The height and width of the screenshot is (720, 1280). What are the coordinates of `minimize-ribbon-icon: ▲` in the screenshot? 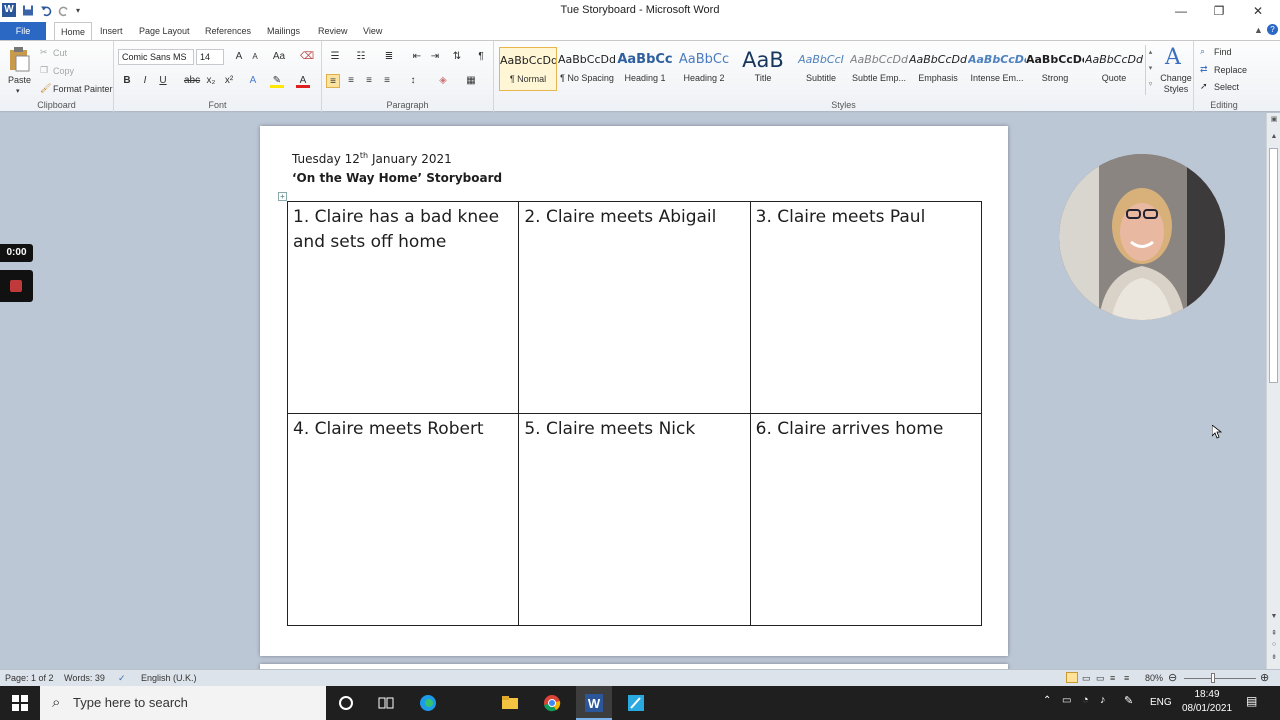 It's located at (1258, 30).